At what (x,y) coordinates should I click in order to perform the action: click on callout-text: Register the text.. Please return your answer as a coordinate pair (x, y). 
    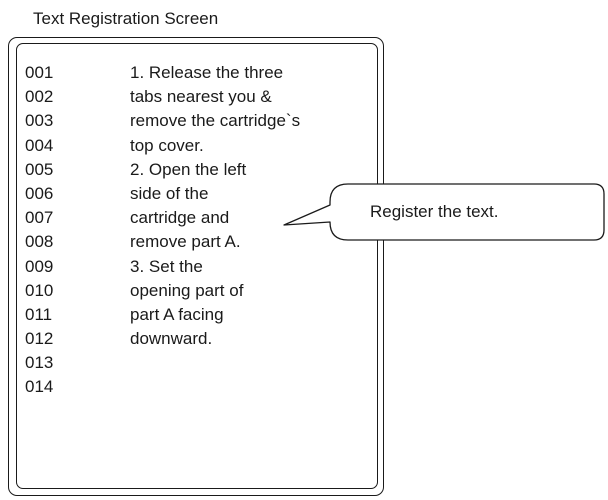
    Looking at the image, I should click on (434, 211).